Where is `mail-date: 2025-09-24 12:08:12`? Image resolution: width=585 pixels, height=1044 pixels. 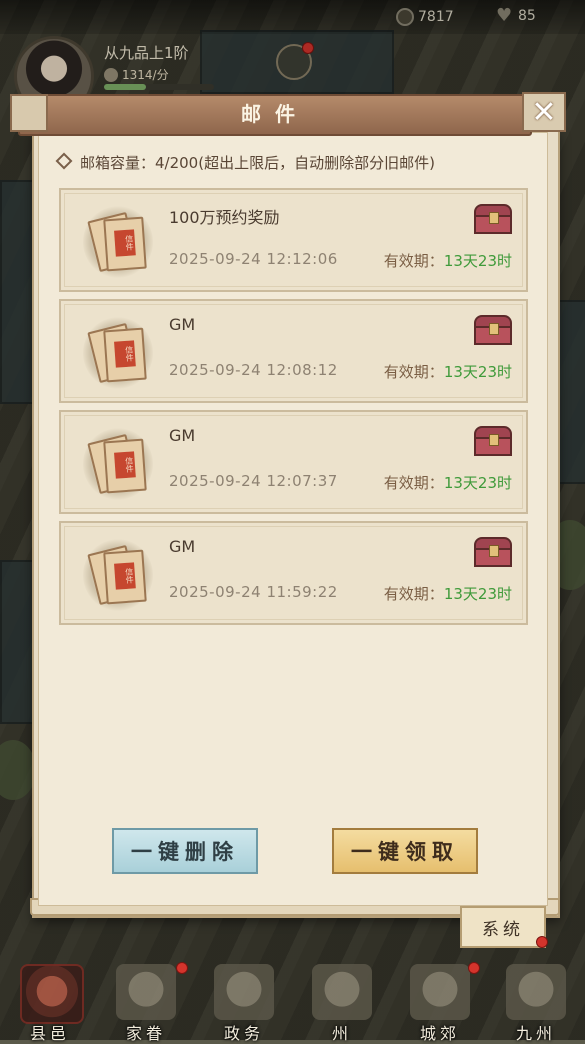
mail-date: 2025-09-24 12:08:12 is located at coordinates (253, 370).